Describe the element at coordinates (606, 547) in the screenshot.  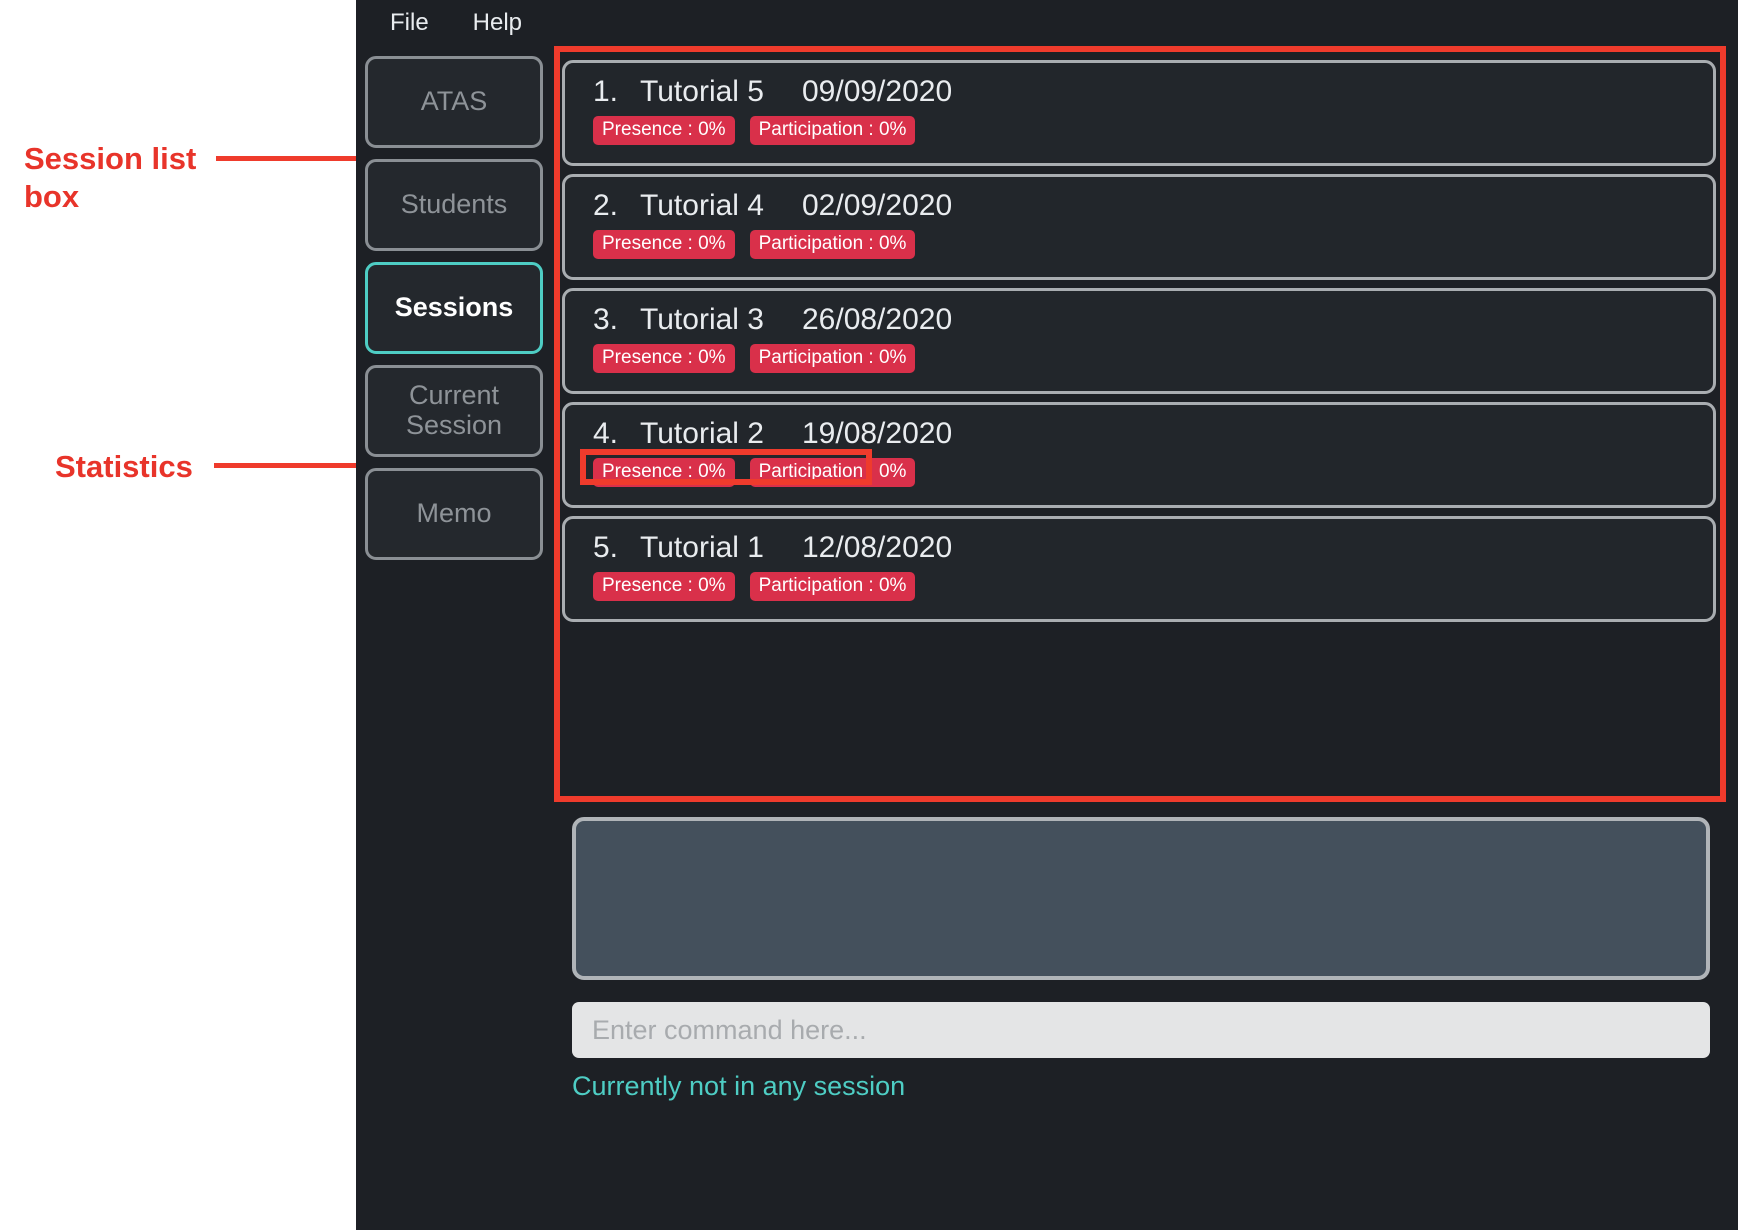
I see `session-index: 5.` at that location.